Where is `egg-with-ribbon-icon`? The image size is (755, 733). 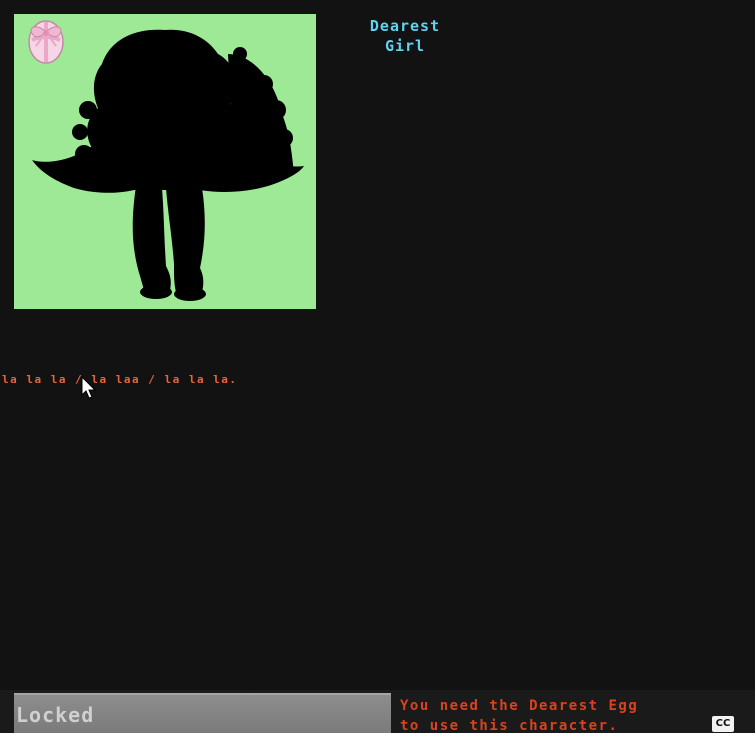
egg-with-ribbon-icon is located at coordinates (46, 40).